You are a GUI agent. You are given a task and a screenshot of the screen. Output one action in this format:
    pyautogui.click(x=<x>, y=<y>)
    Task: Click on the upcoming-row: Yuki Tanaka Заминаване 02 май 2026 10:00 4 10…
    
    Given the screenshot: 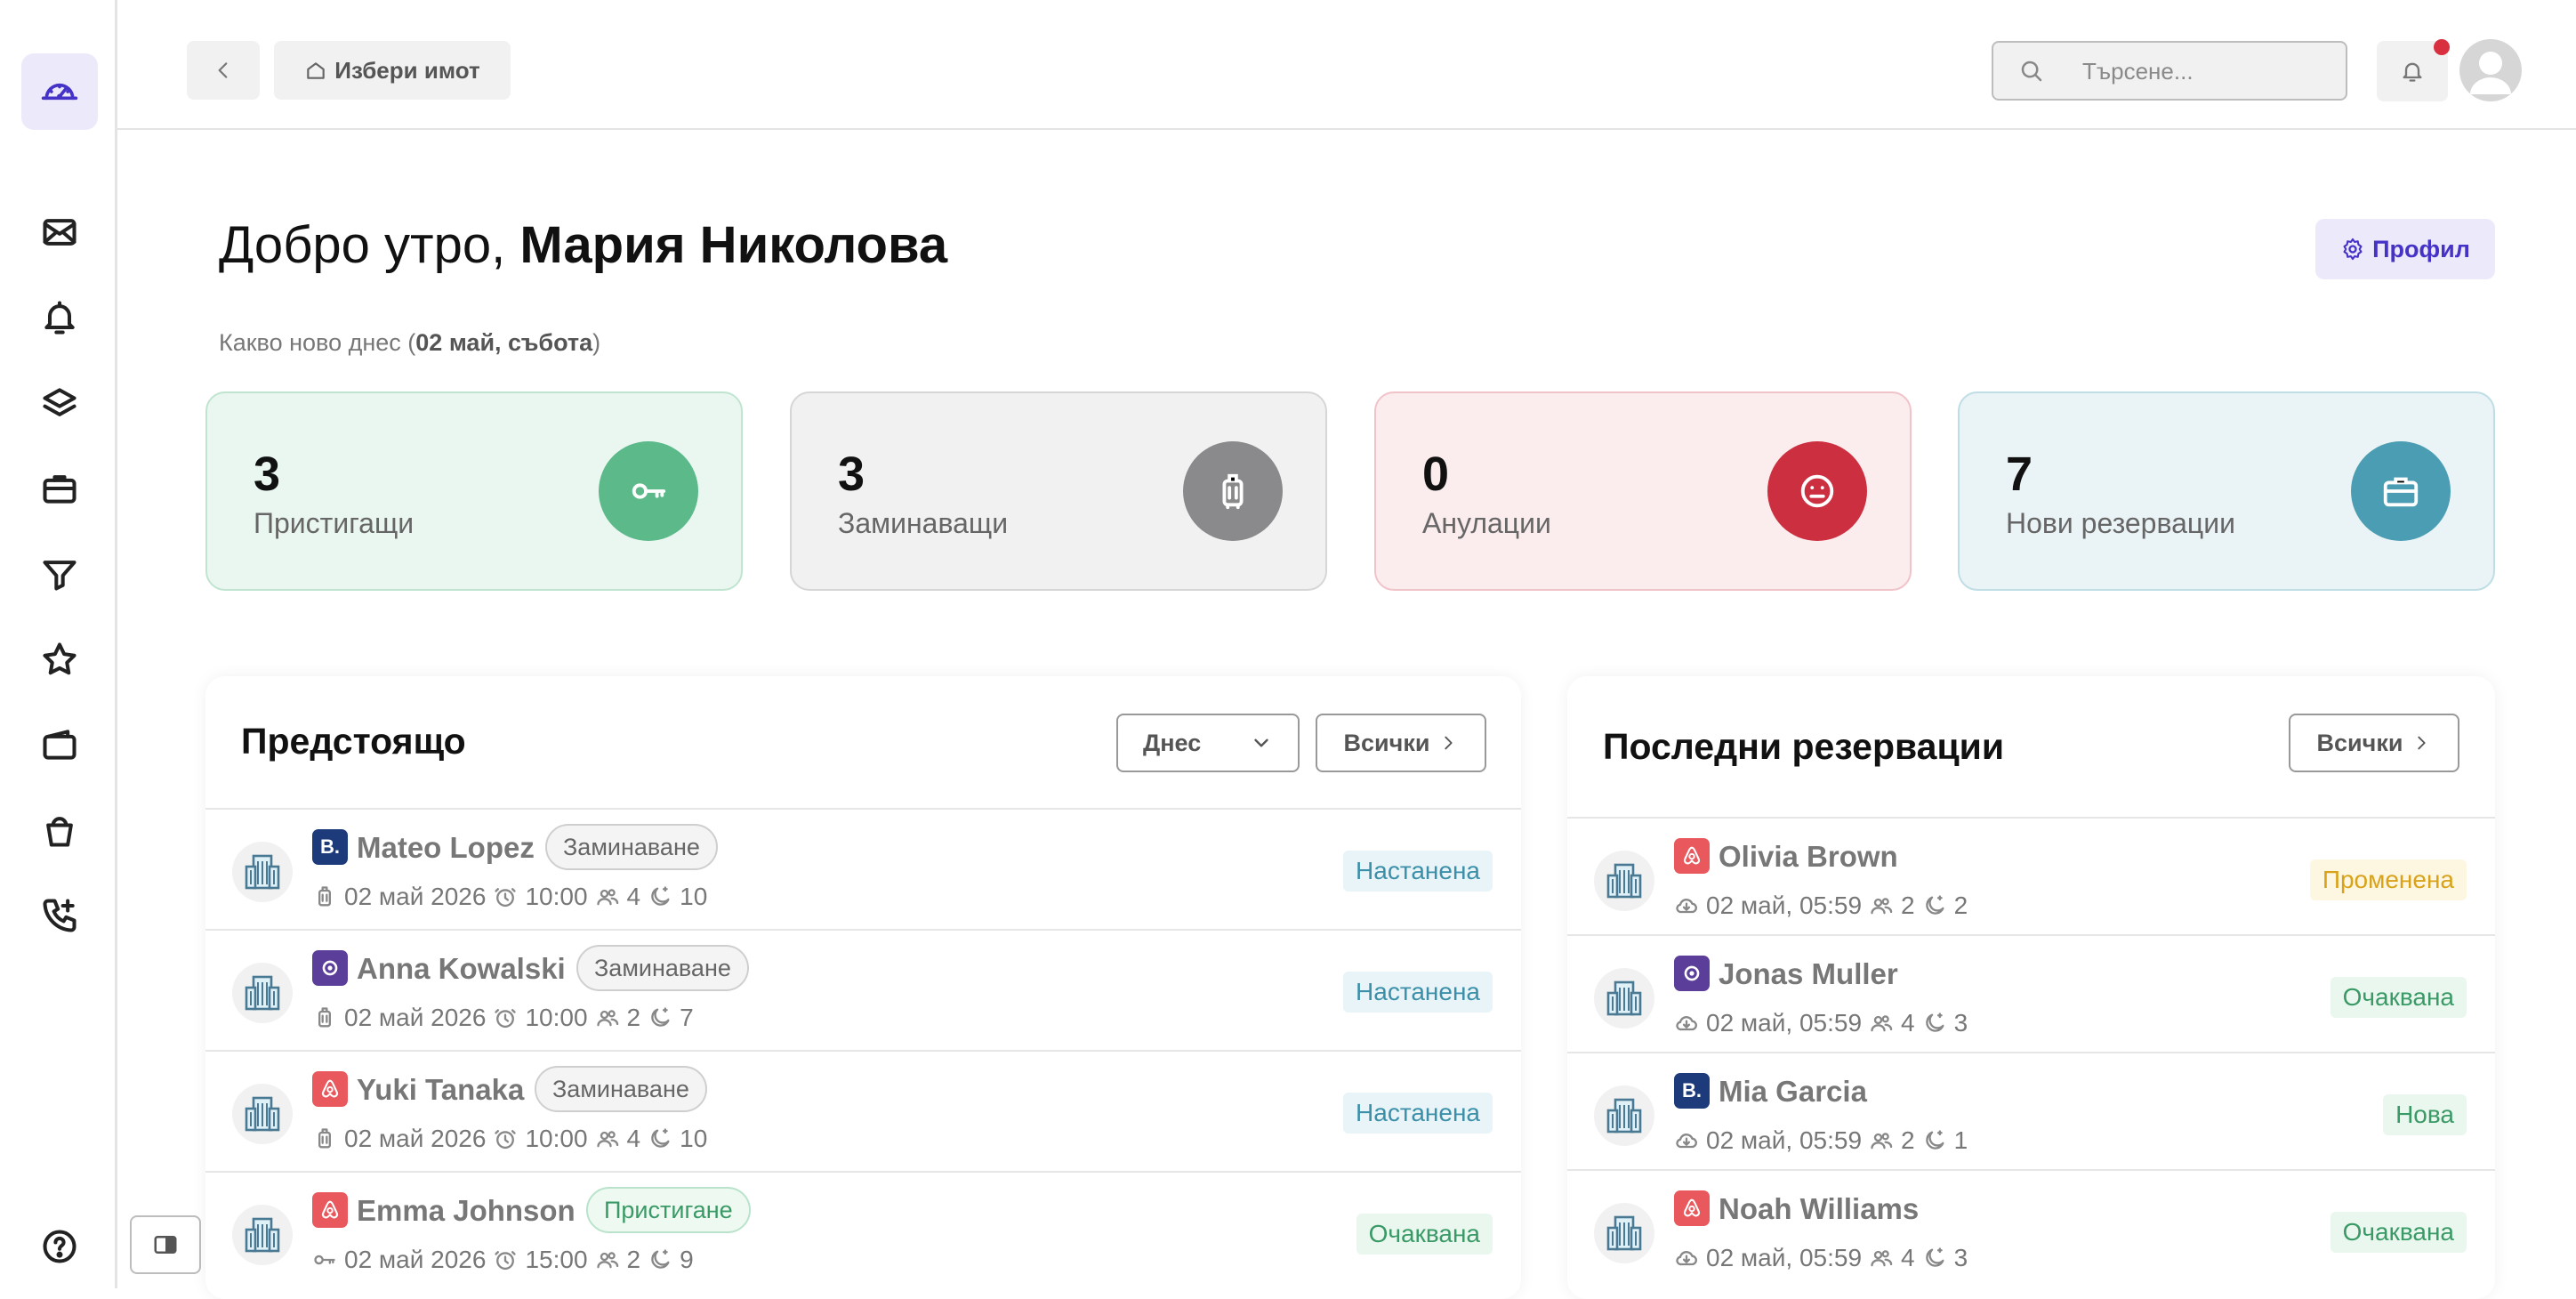 What is the action you would take?
    pyautogui.click(x=863, y=1110)
    